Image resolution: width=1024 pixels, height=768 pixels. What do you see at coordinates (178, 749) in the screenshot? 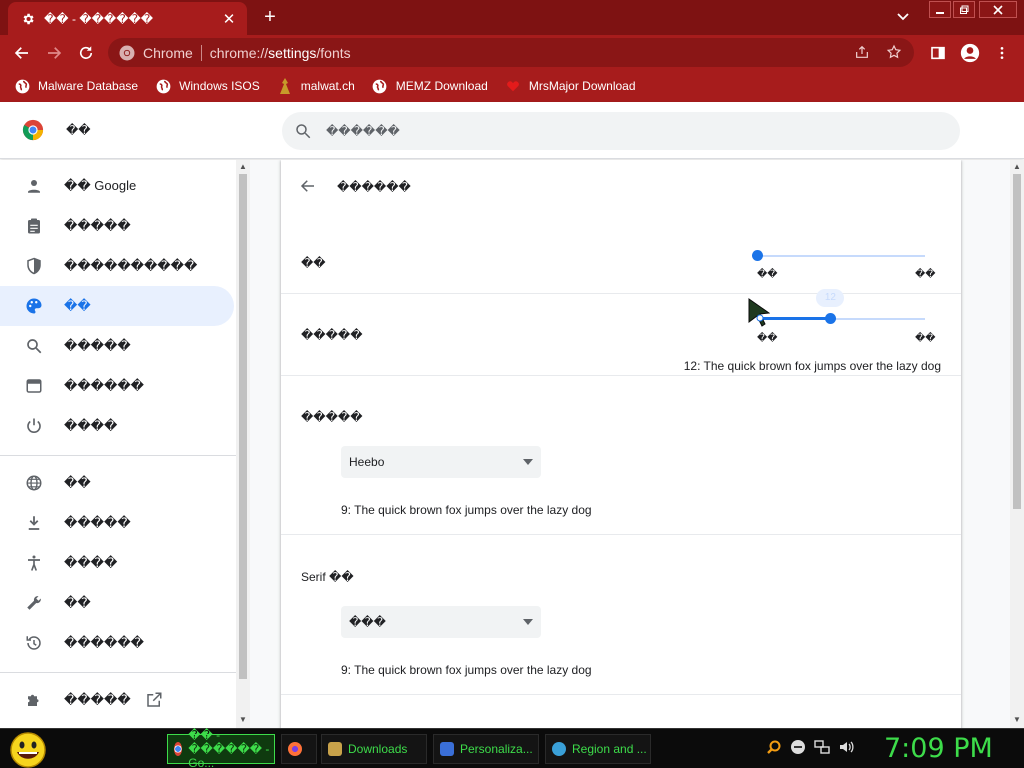
I see `chrome-icon` at bounding box center [178, 749].